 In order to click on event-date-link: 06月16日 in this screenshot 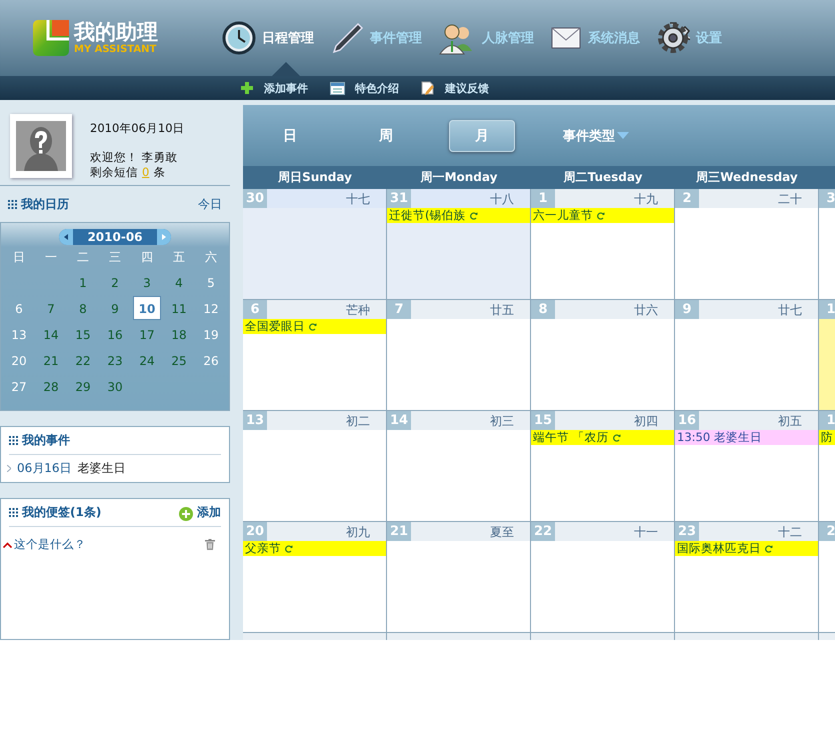, I will do `click(44, 468)`.